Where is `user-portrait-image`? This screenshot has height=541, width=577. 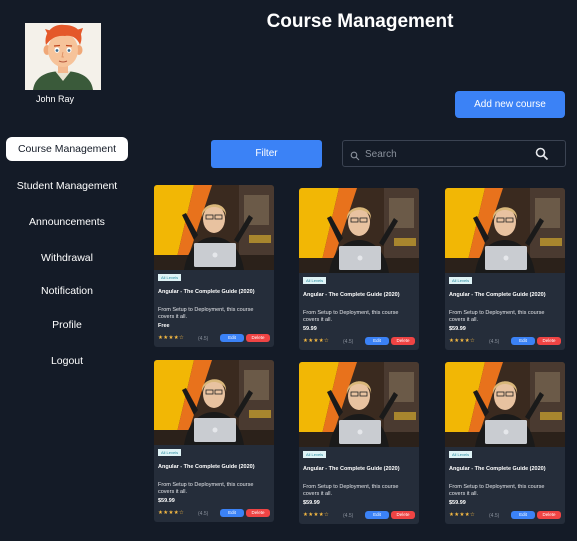 user-portrait-image is located at coordinates (63, 56).